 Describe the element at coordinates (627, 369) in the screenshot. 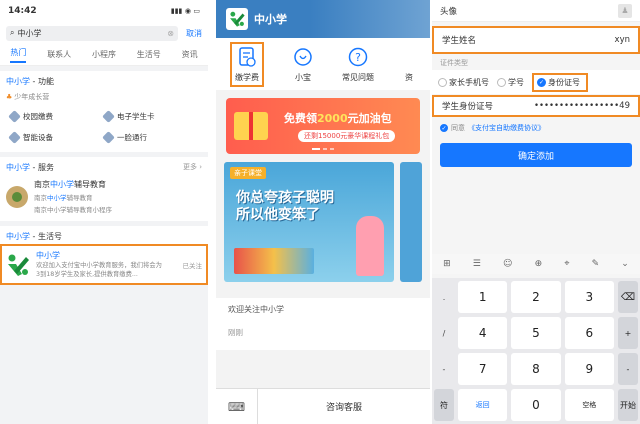

I see `key-minus: -` at that location.